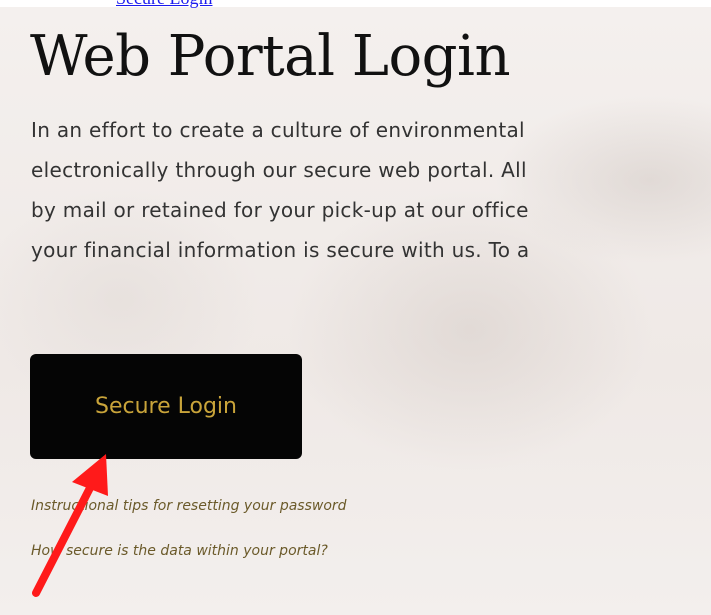 This screenshot has width=711, height=615. I want to click on top-secure-login-link: Secure Login, so click(164, 4).